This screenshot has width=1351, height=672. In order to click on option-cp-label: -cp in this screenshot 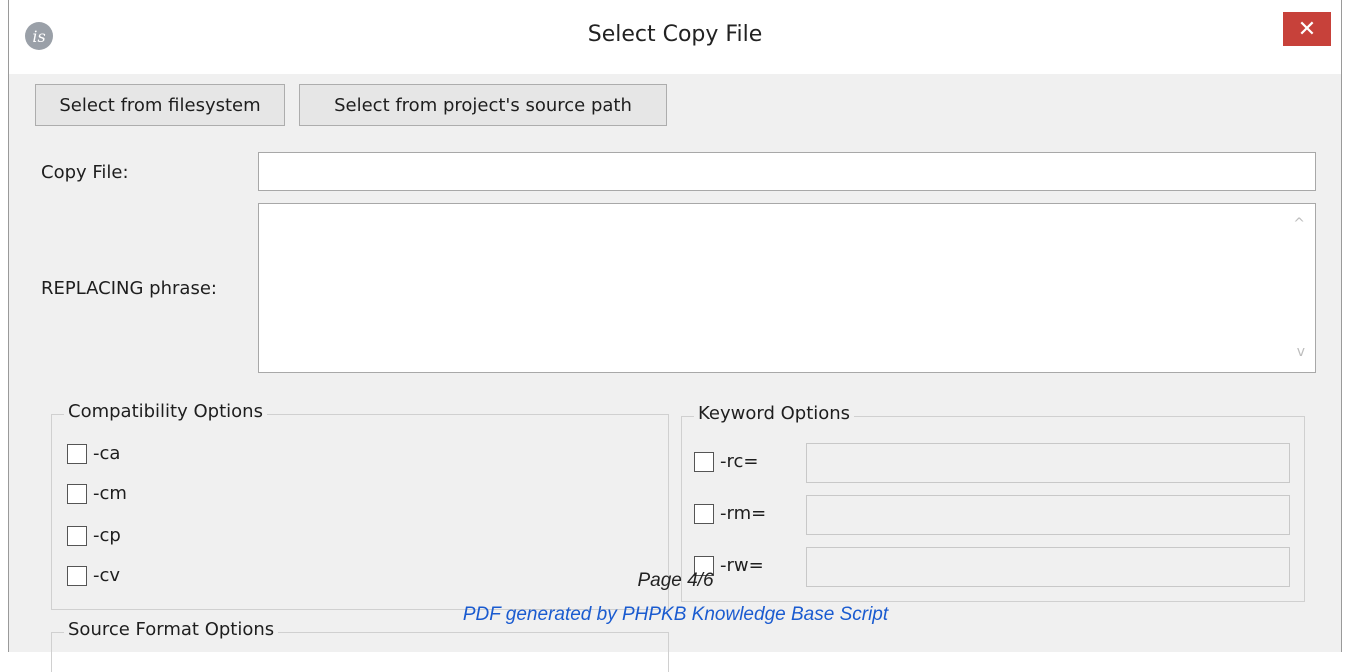, I will do `click(107, 535)`.